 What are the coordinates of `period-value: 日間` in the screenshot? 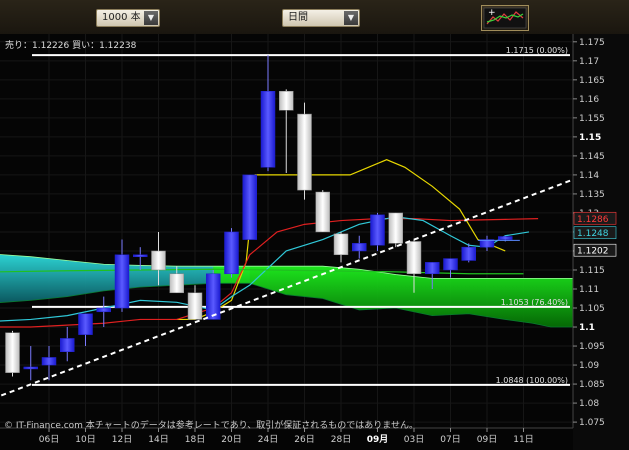 It's located at (298, 17).